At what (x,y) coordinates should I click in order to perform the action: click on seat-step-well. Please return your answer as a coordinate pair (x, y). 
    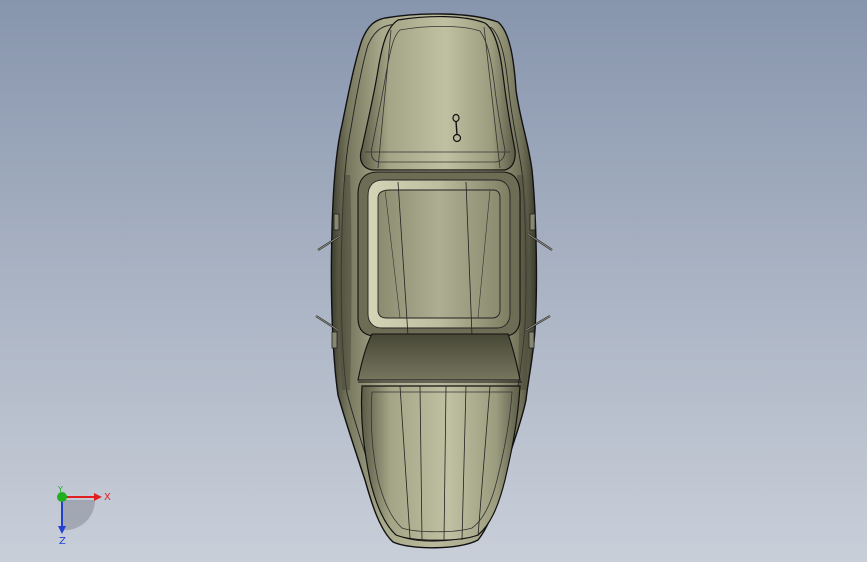
    Looking at the image, I should click on (439, 357).